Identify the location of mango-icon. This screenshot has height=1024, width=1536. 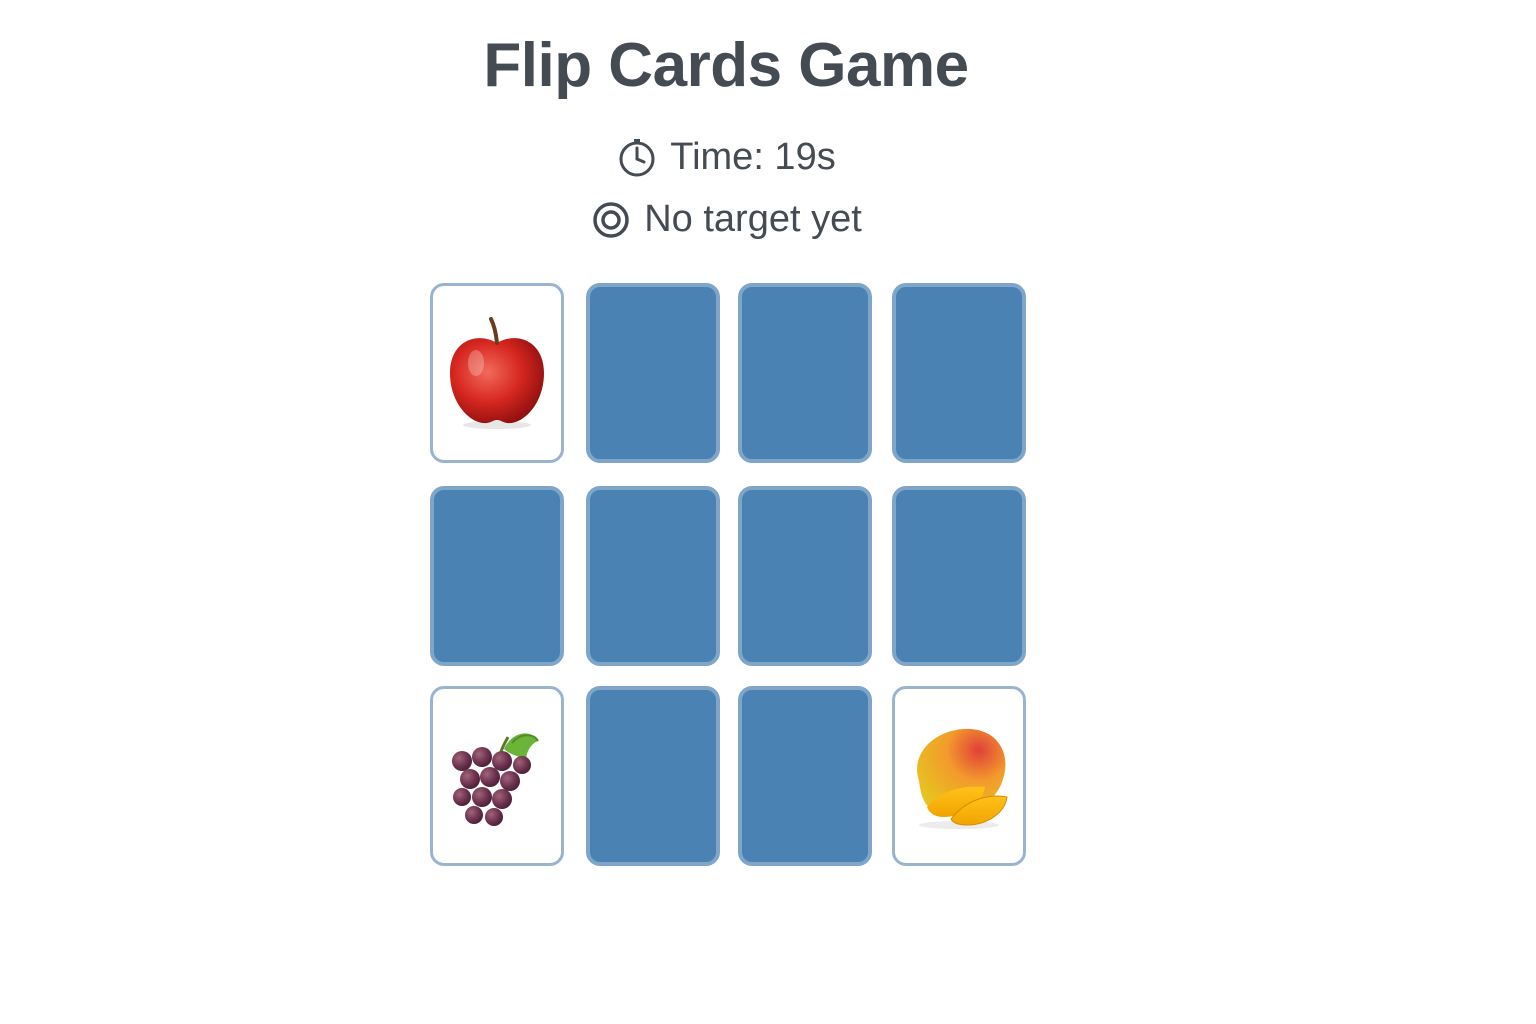
(959, 776).